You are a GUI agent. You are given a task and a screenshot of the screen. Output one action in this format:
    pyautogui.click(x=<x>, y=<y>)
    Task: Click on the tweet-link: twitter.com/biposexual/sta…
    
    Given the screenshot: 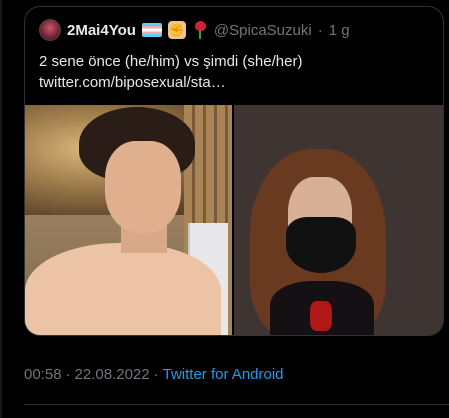 What is the action you would take?
    pyautogui.click(x=234, y=82)
    